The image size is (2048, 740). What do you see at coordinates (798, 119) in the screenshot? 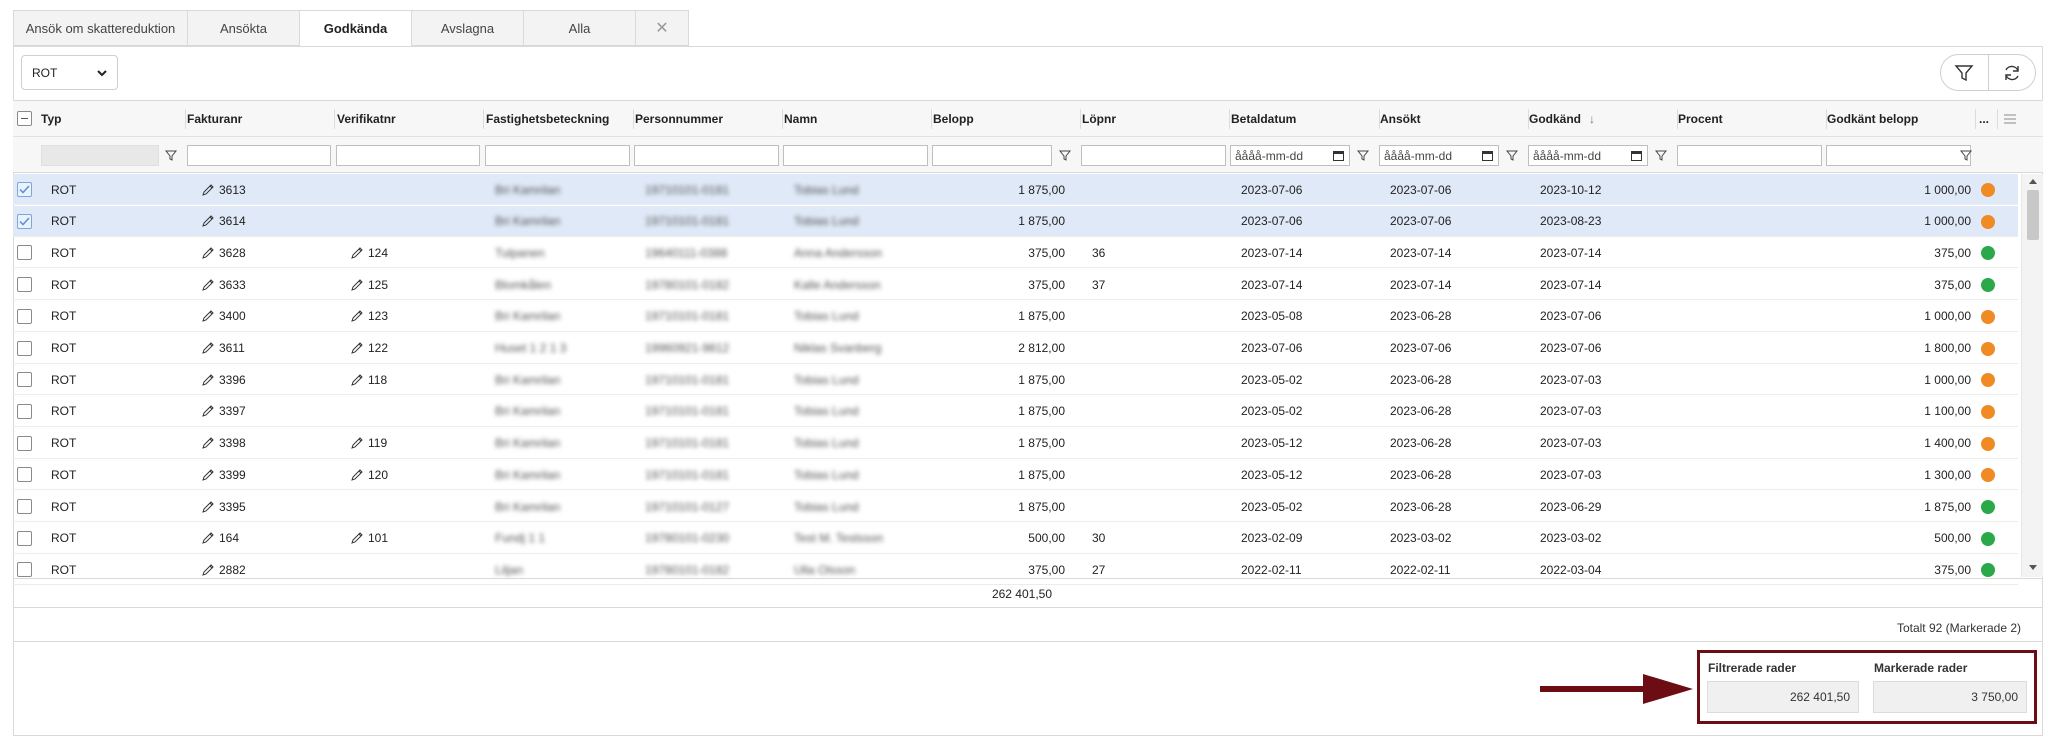
I see `col-namn: Namn` at bounding box center [798, 119].